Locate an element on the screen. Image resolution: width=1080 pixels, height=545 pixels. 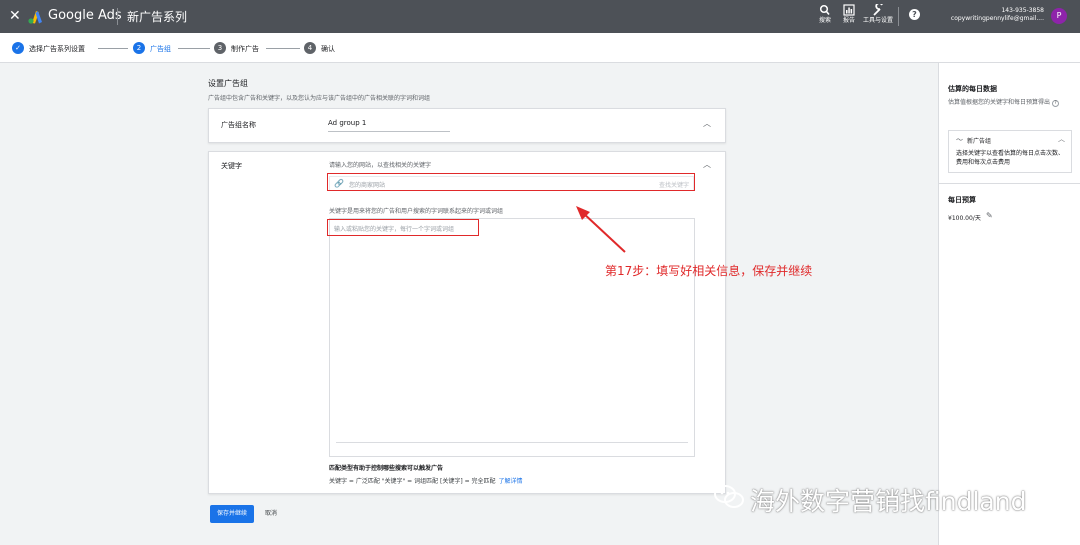
reports-tool-button: 报告 is located at coordinates (849, 14).